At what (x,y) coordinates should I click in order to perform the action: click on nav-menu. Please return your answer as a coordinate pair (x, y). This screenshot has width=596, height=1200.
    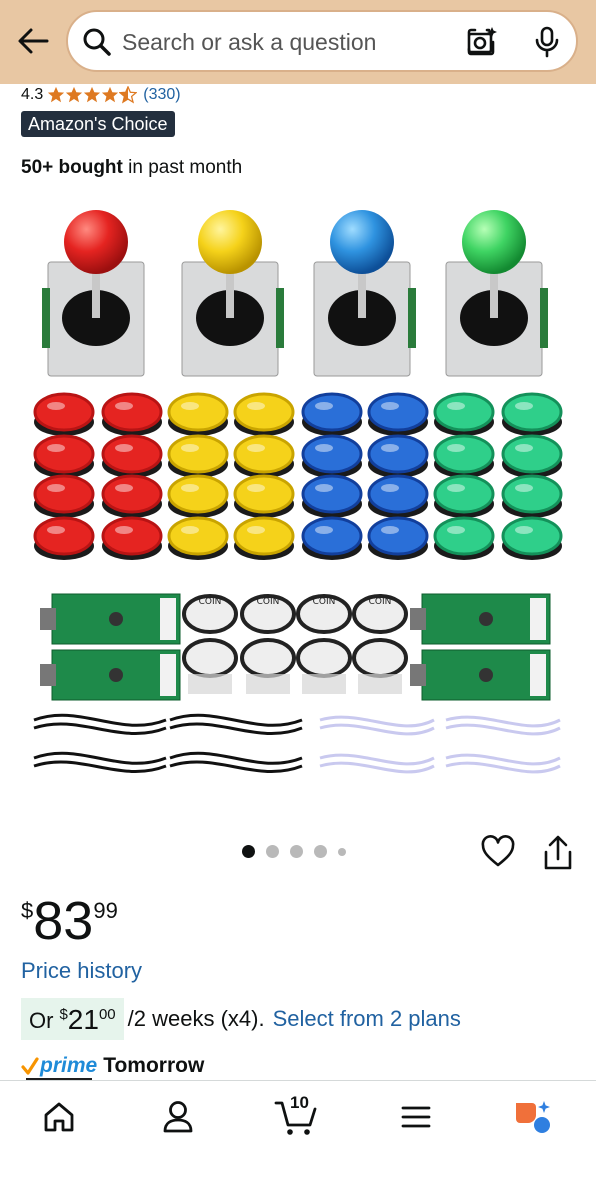
    Looking at the image, I should click on (416, 1117).